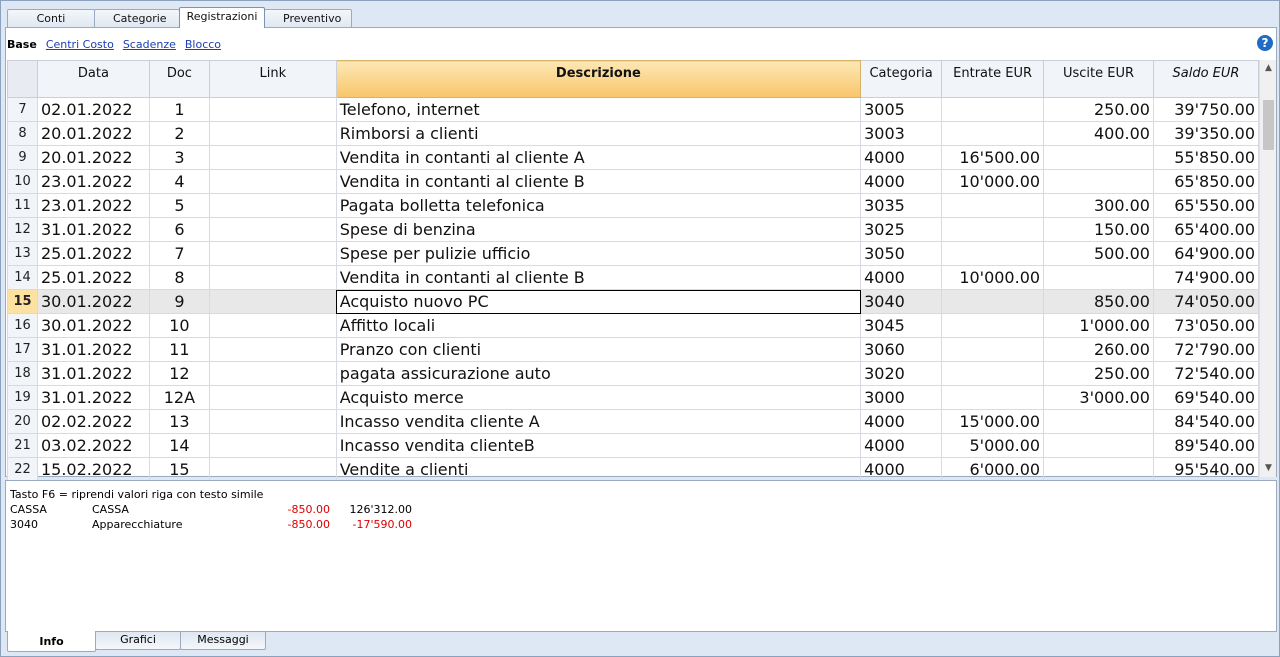 The height and width of the screenshot is (657, 1280). I want to click on cell-descrizione: Vendite a clienti, so click(598, 469).